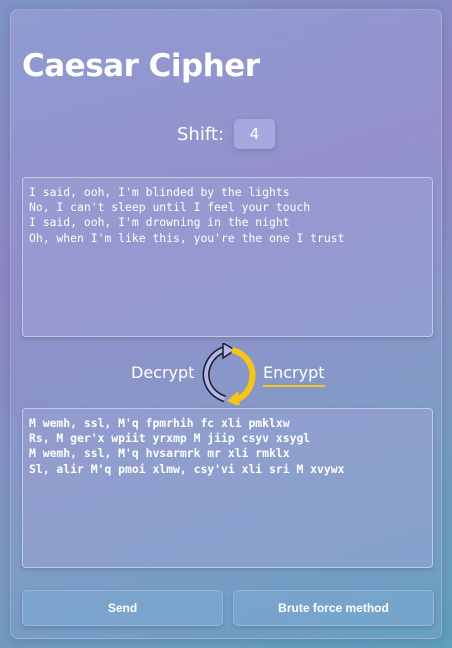  I want to click on shift-input: 4, so click(254, 134).